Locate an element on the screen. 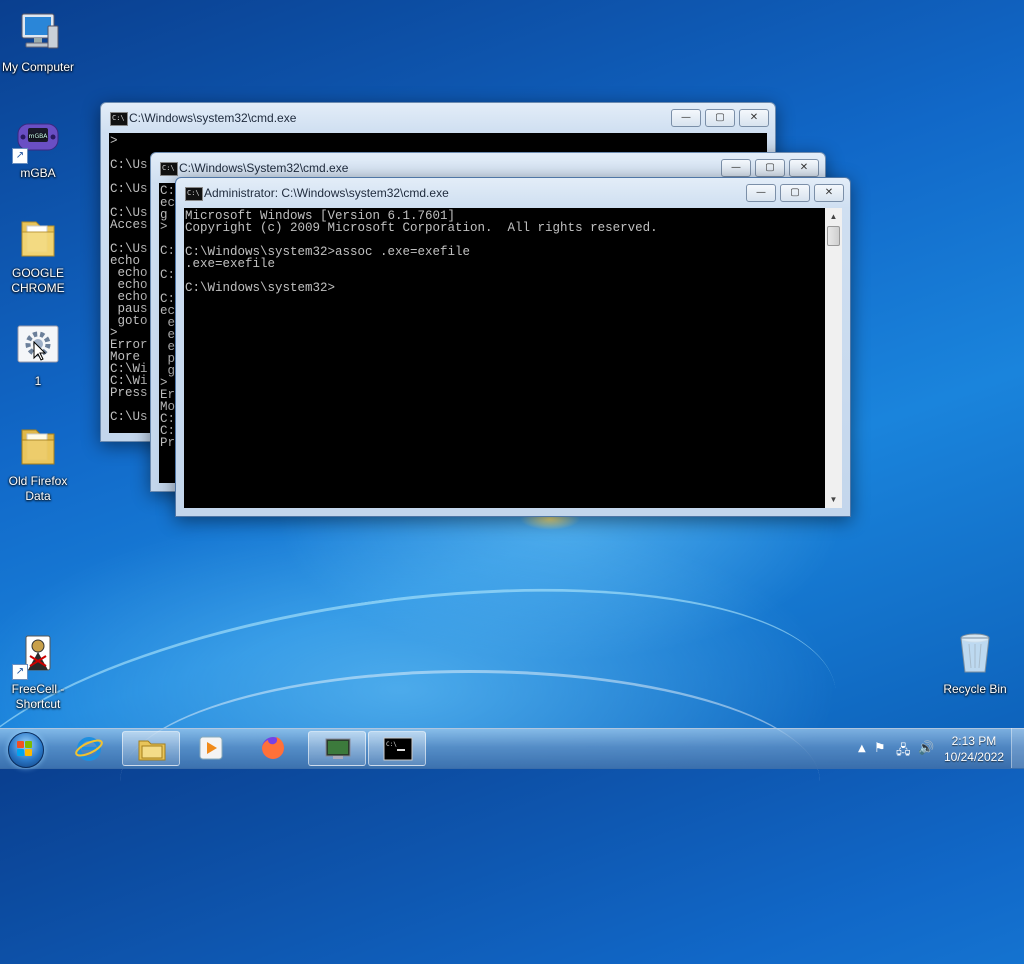 This screenshot has width=1024, height=964. computer-icon is located at coordinates (38, 32).